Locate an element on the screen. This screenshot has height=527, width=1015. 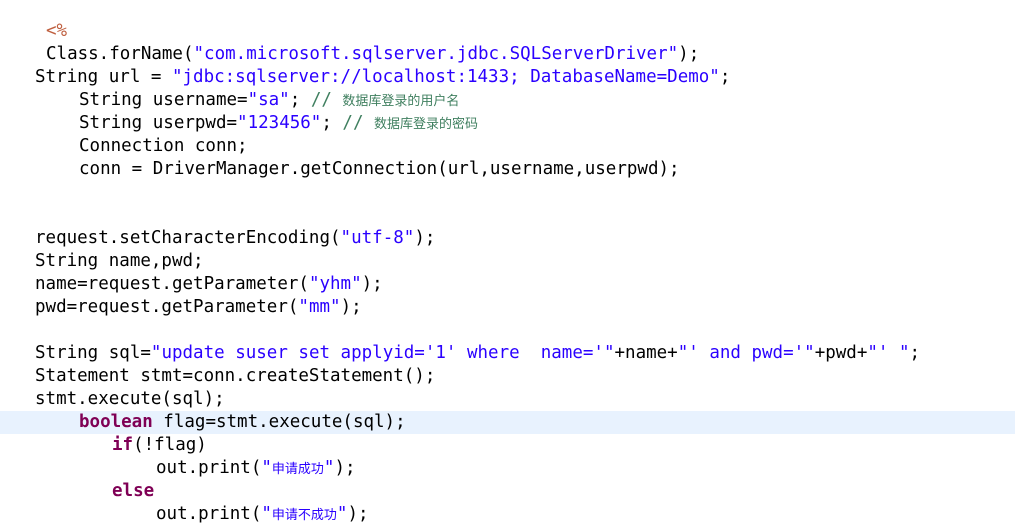
code-text: out.print("申请不成功"); is located at coordinates (262, 515).